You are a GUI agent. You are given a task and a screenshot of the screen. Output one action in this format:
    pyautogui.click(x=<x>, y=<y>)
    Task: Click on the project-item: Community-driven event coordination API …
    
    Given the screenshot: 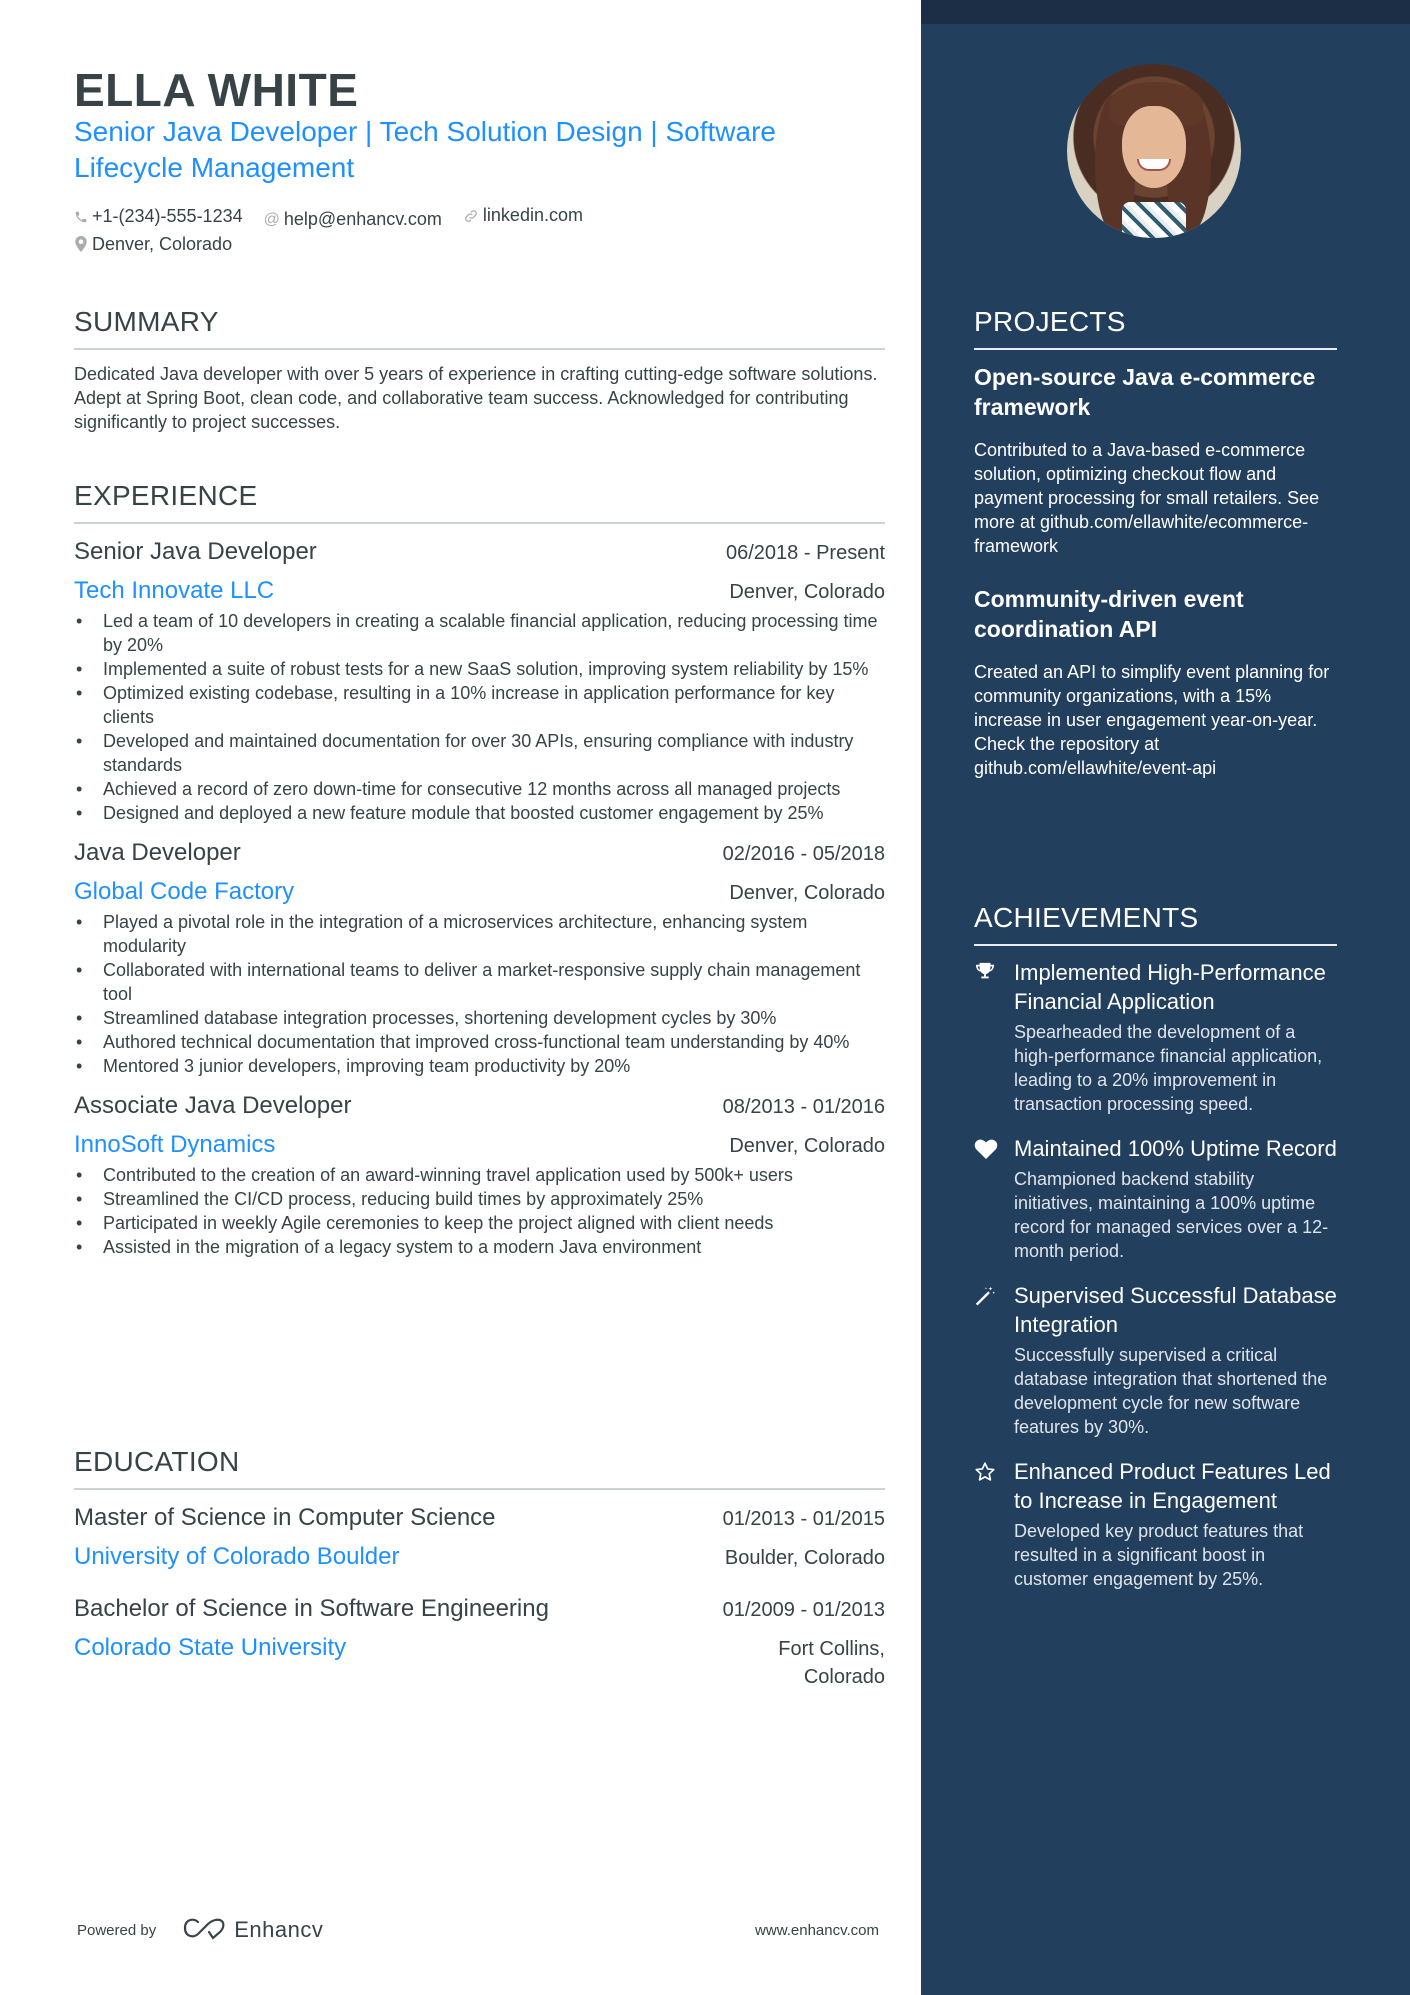 What is the action you would take?
    pyautogui.click(x=1155, y=682)
    